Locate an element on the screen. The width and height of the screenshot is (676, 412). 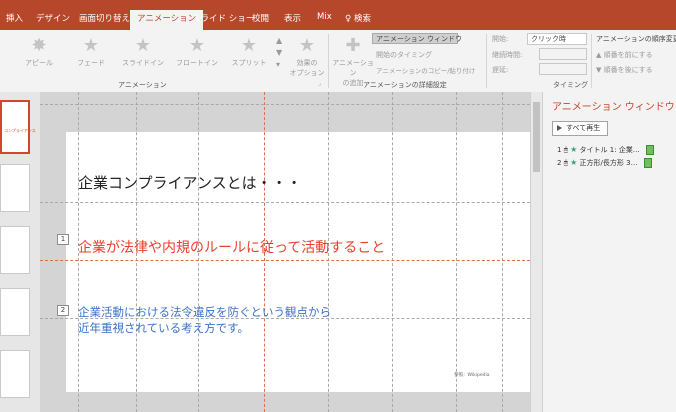
add-animation-label1: アニメーション is located at coordinates (353, 68).